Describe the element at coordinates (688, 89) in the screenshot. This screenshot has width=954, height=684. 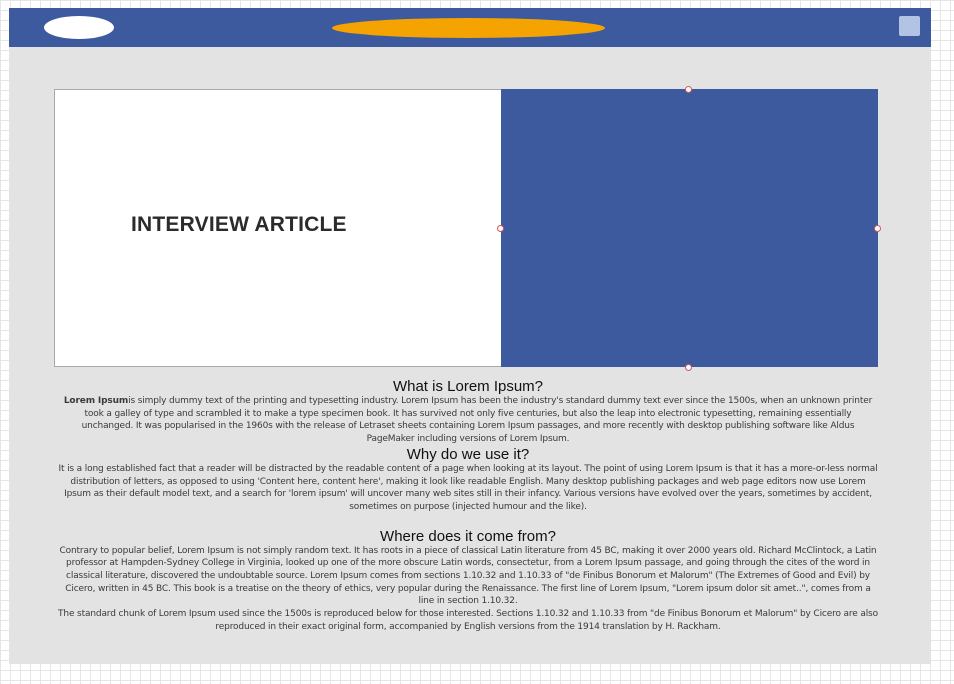
I see `resize-handle-top-icon` at that location.